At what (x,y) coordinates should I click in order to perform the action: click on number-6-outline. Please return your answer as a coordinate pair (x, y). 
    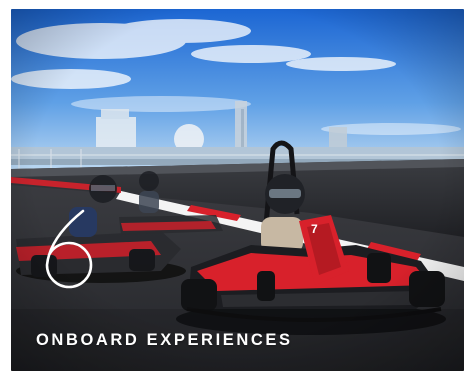
    Looking at the image, I should click on (69, 249).